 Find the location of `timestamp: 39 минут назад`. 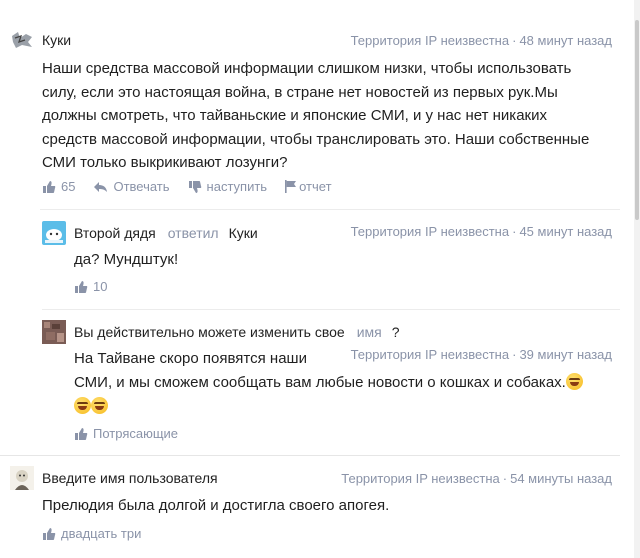

timestamp: 39 минут назад is located at coordinates (565, 354).